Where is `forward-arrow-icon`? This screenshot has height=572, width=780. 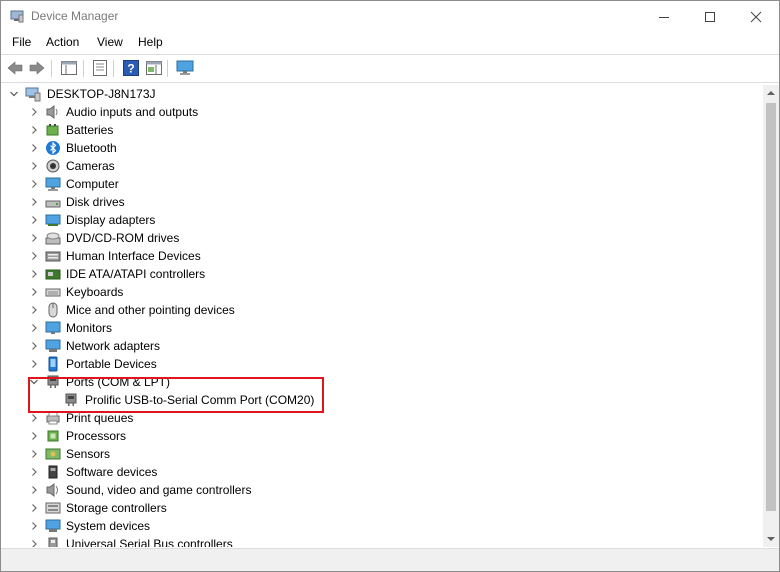
forward-arrow-icon is located at coordinates (37, 68).